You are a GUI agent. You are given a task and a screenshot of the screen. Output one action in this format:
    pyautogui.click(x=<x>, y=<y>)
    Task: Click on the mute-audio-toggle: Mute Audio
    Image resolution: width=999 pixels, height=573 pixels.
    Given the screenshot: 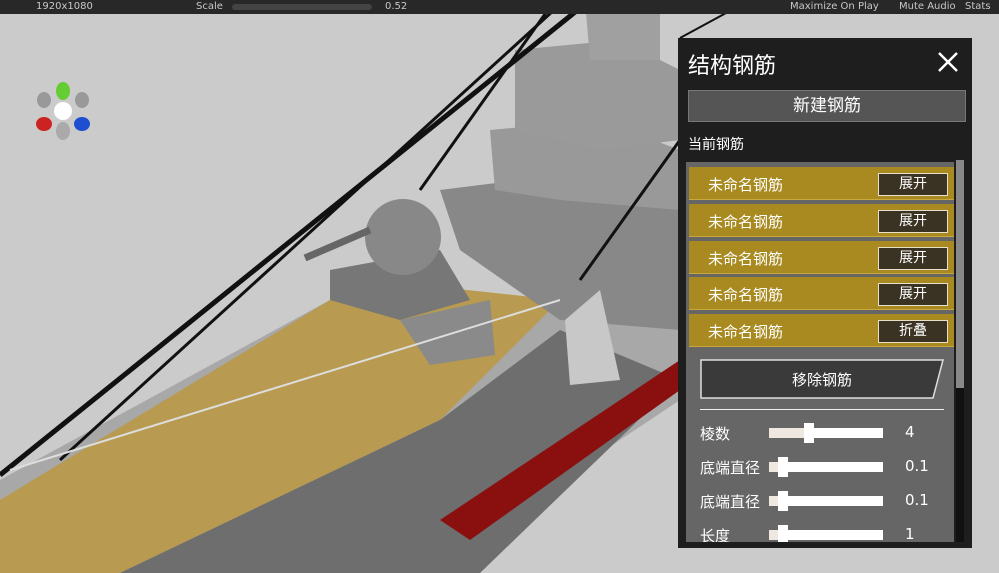 What is the action you would take?
    pyautogui.click(x=927, y=7)
    